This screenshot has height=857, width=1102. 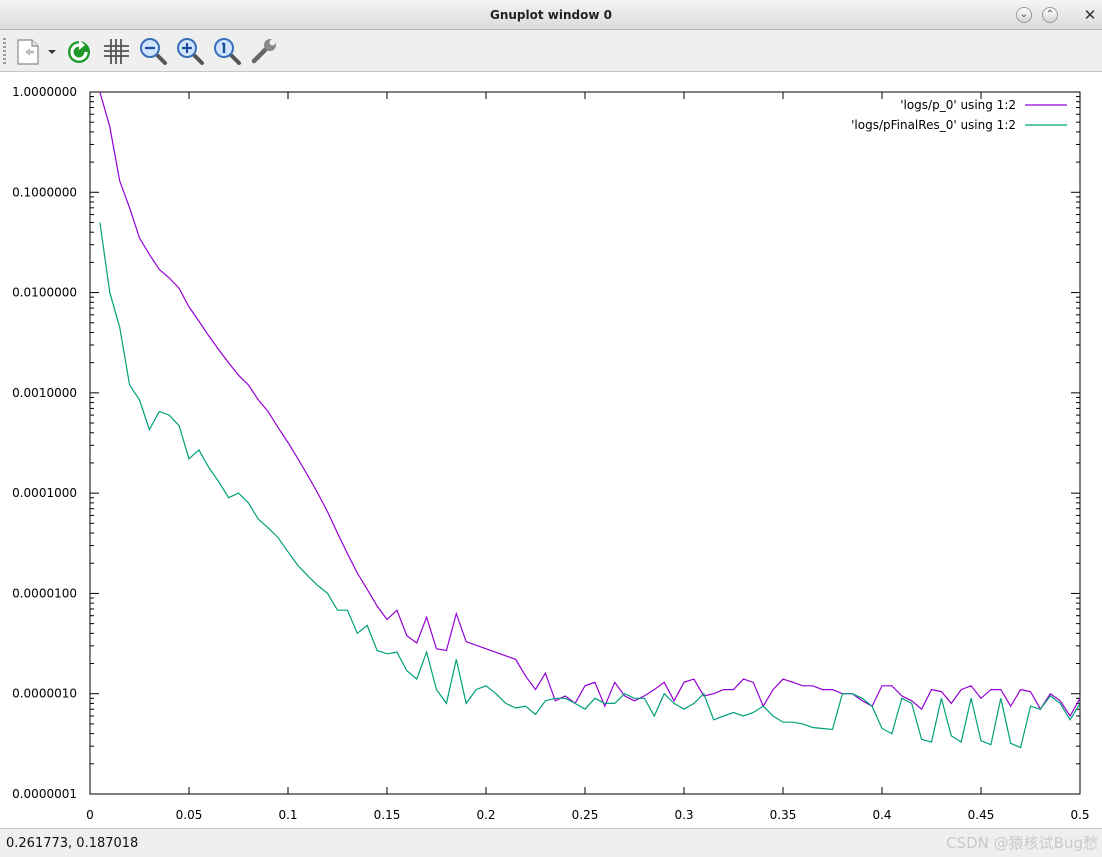 I want to click on grid-icon, so click(x=116, y=51).